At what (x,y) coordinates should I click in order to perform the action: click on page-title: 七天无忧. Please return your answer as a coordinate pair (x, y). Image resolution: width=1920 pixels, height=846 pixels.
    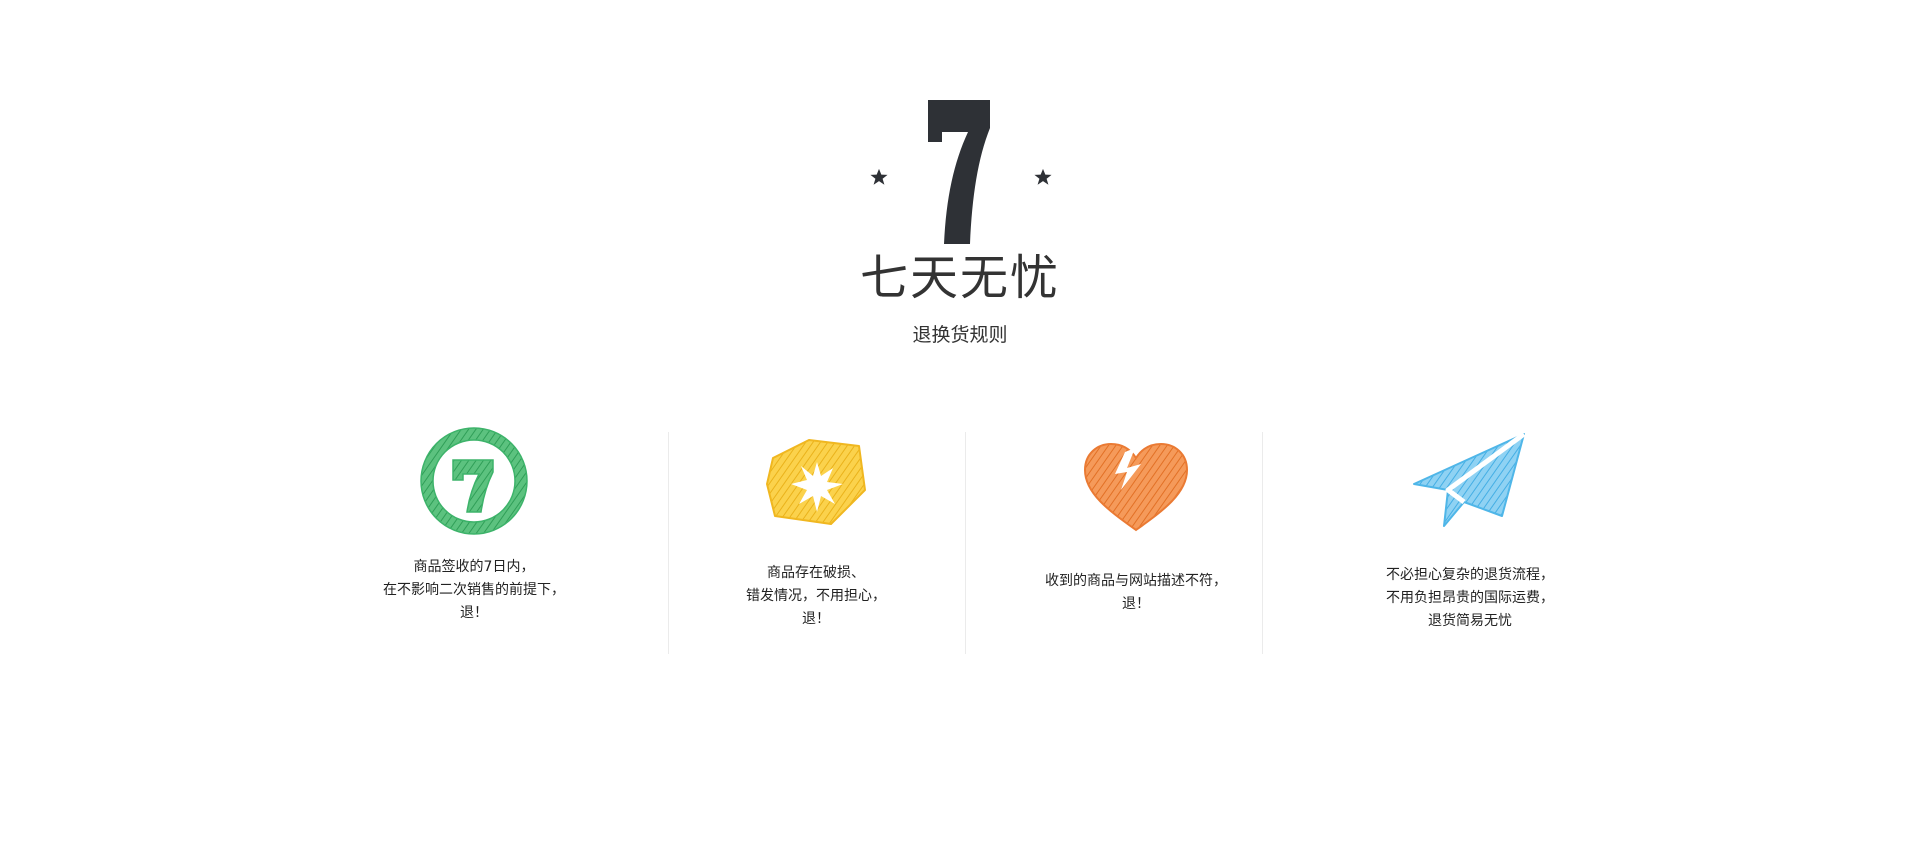
    Looking at the image, I should click on (959, 278).